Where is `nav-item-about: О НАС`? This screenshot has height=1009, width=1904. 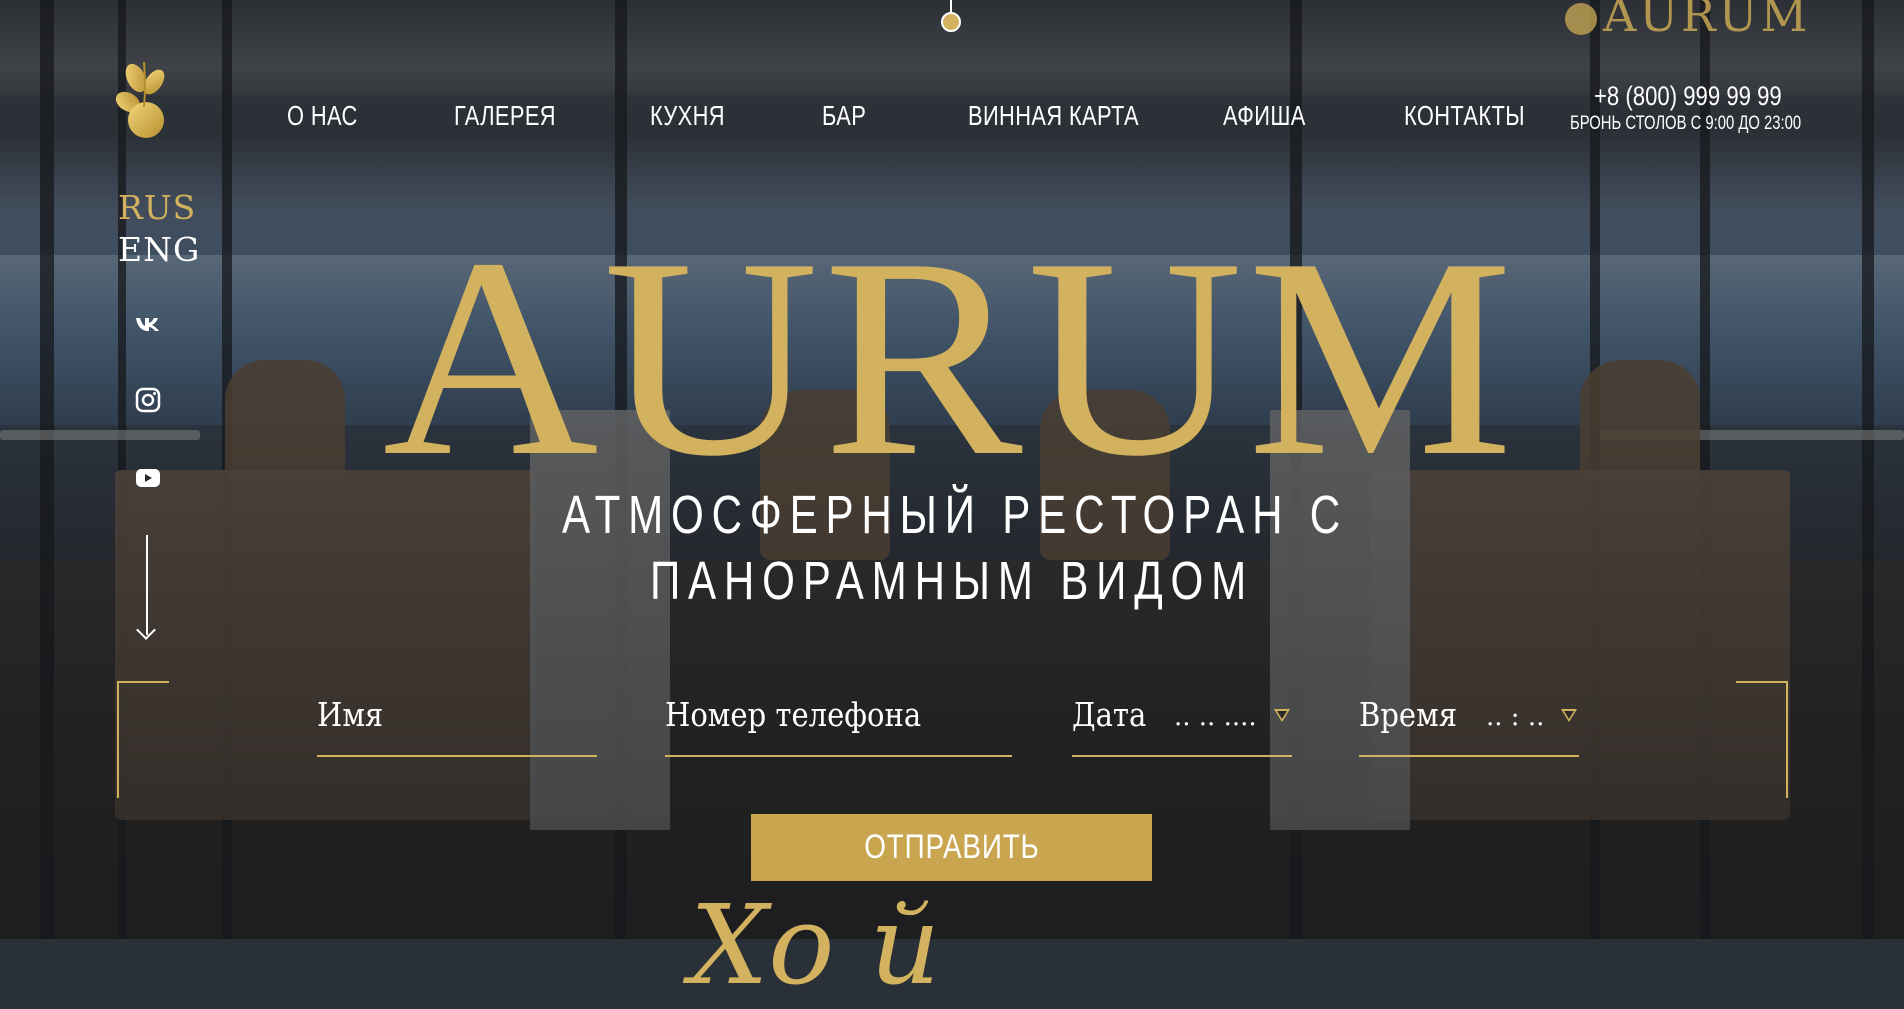 nav-item-about: О НАС is located at coordinates (322, 116).